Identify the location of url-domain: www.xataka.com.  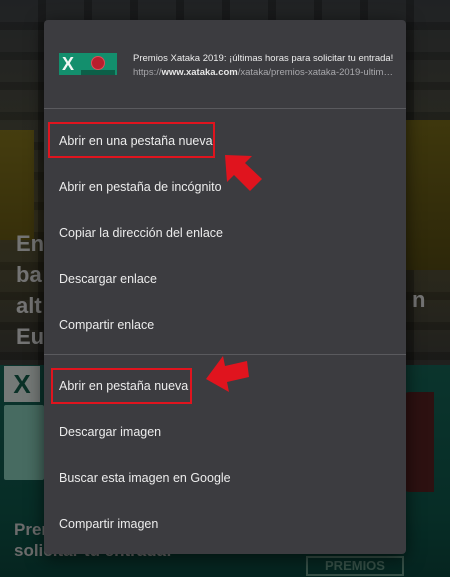
(199, 72).